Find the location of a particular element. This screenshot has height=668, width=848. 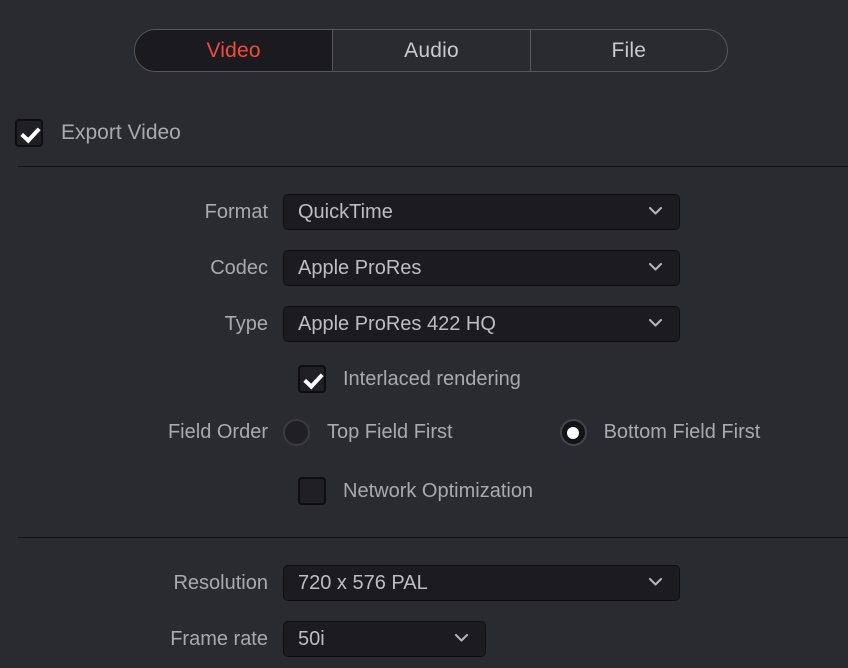

resolution-select: 720 x 576 PAL is located at coordinates (481, 583).